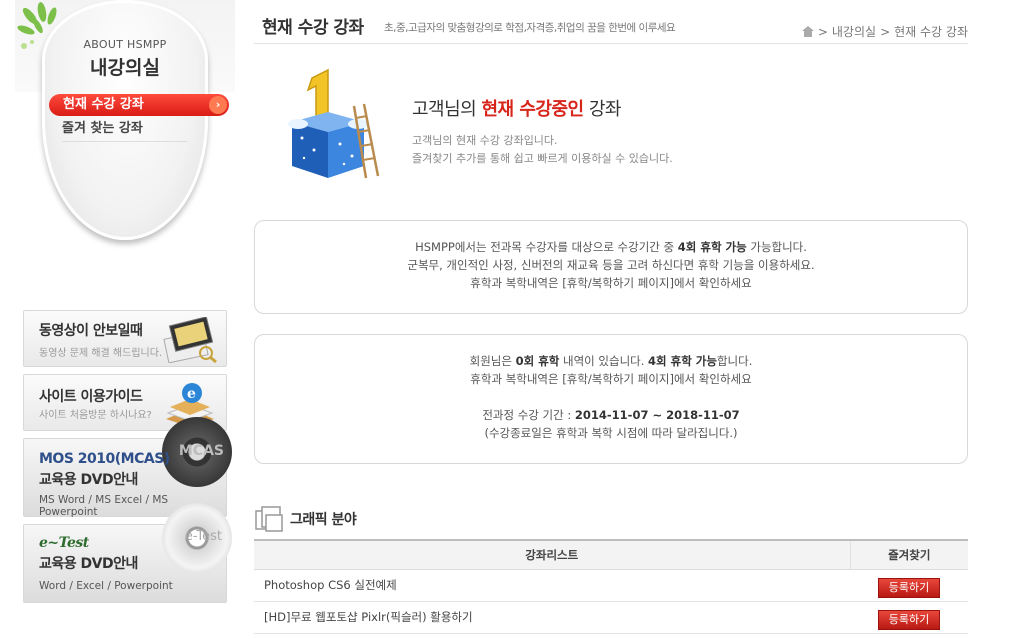 The width and height of the screenshot is (1032, 639). I want to click on banner-subtitle: Word / Excel / Powerpoint, so click(106, 586).